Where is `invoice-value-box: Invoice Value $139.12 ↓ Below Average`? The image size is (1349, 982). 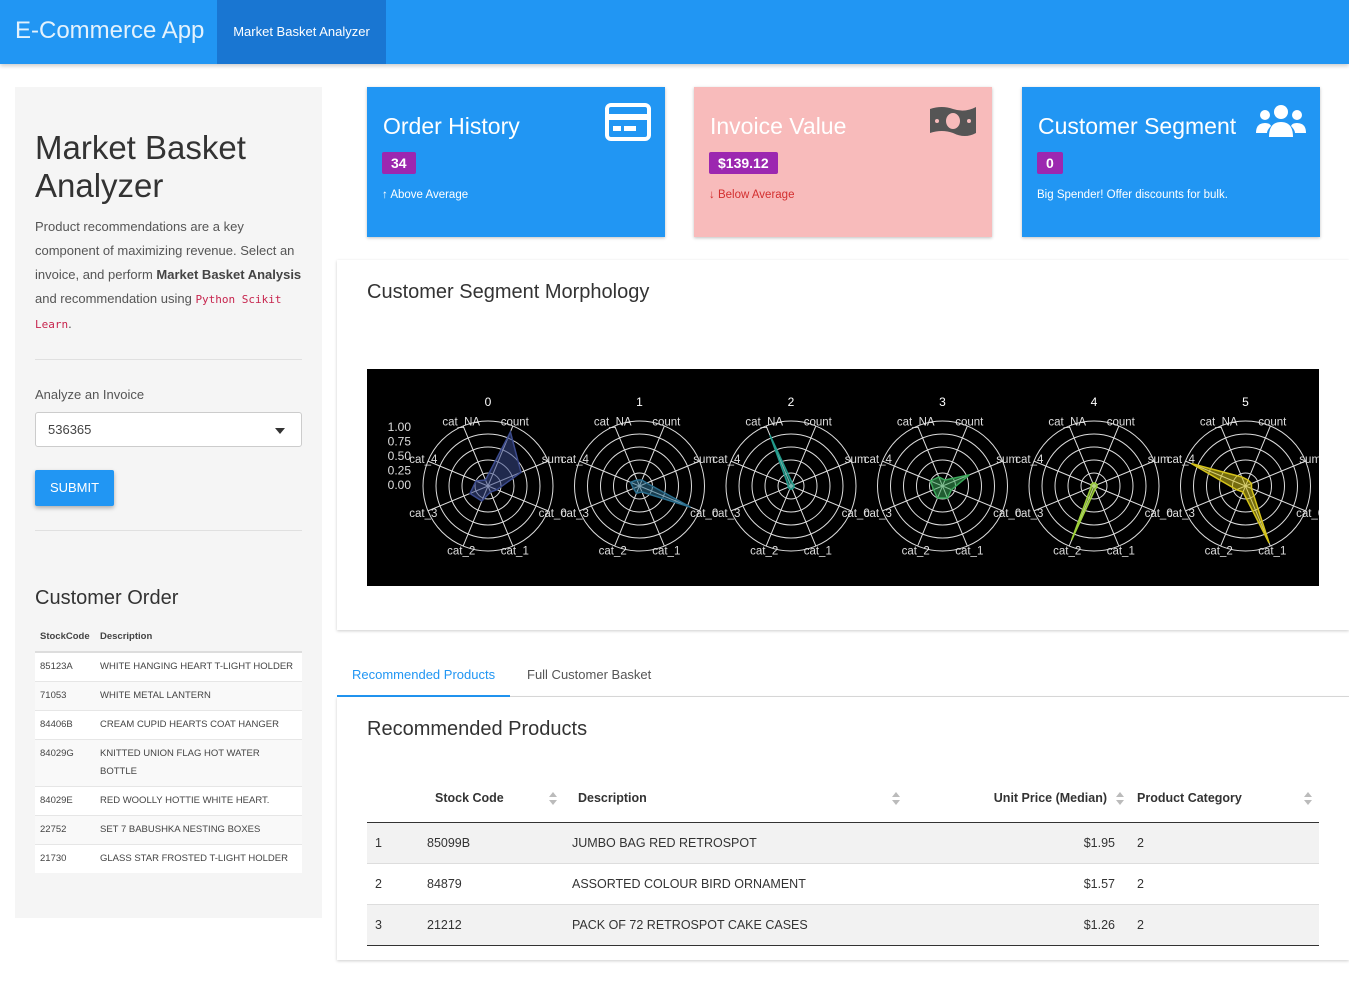 invoice-value-box: Invoice Value $139.12 ↓ Below Average is located at coordinates (843, 162).